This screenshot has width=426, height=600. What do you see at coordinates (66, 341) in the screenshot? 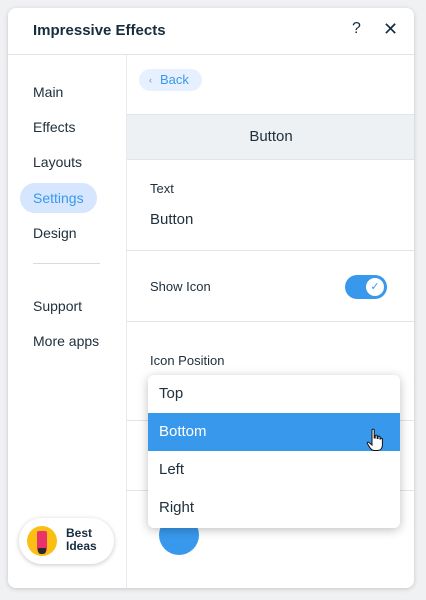
I see `sidebar-item-more-apps: More apps` at bounding box center [66, 341].